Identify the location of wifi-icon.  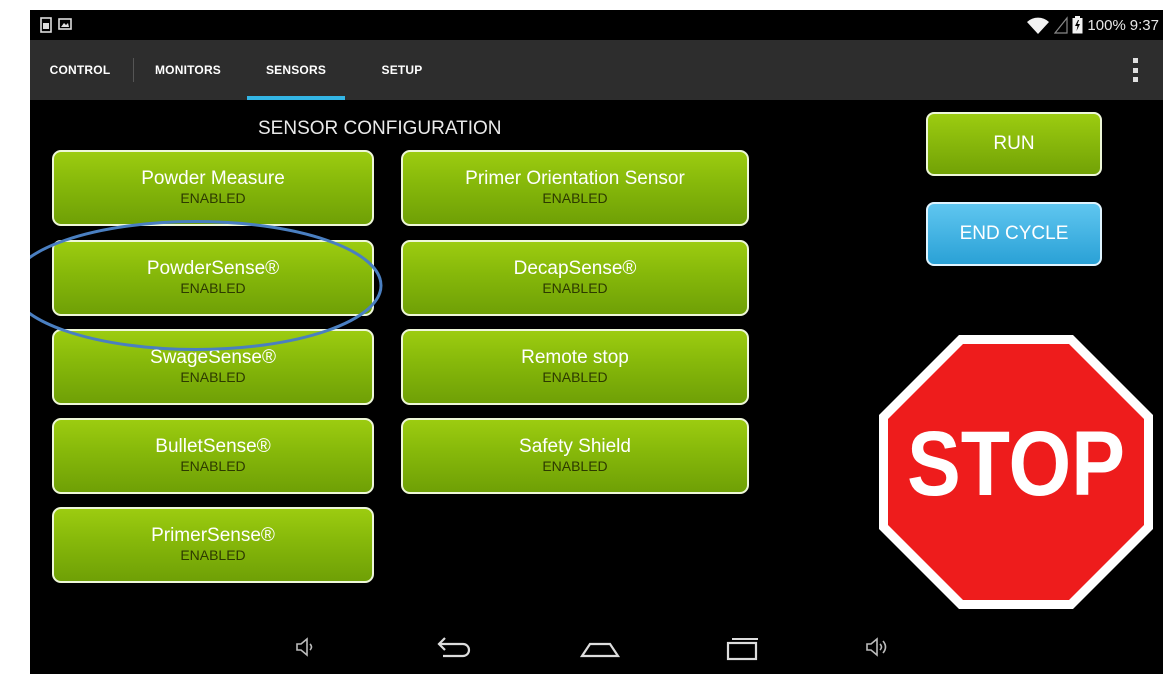
(1038, 25).